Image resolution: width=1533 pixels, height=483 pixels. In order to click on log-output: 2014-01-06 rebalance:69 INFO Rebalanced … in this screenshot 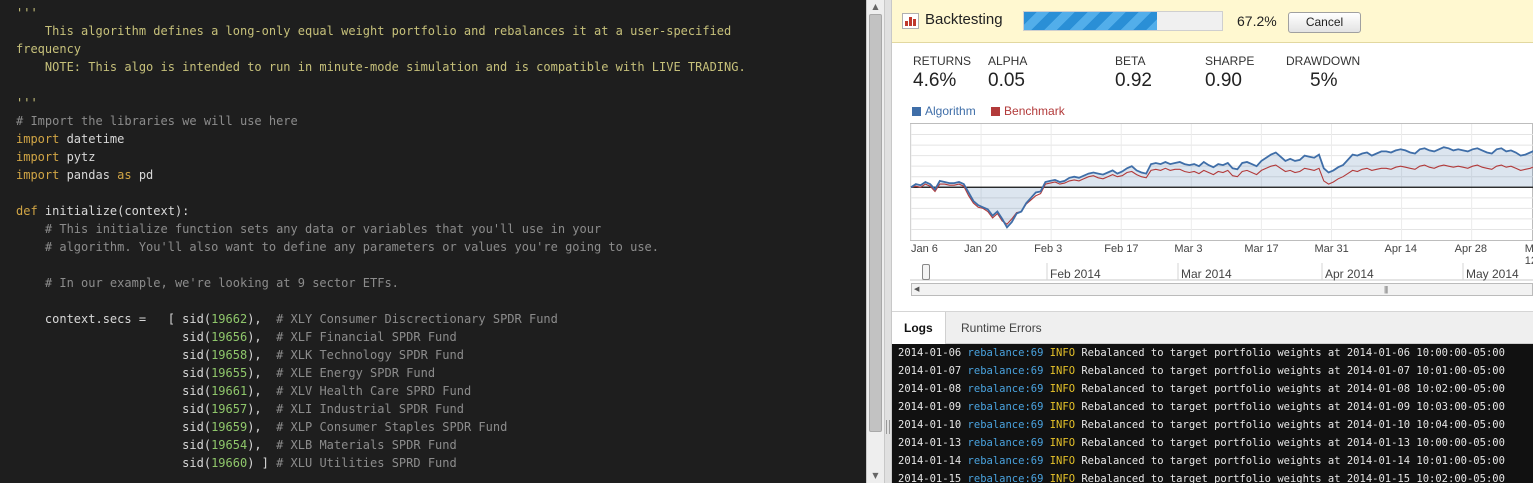, I will do `click(1212, 413)`.